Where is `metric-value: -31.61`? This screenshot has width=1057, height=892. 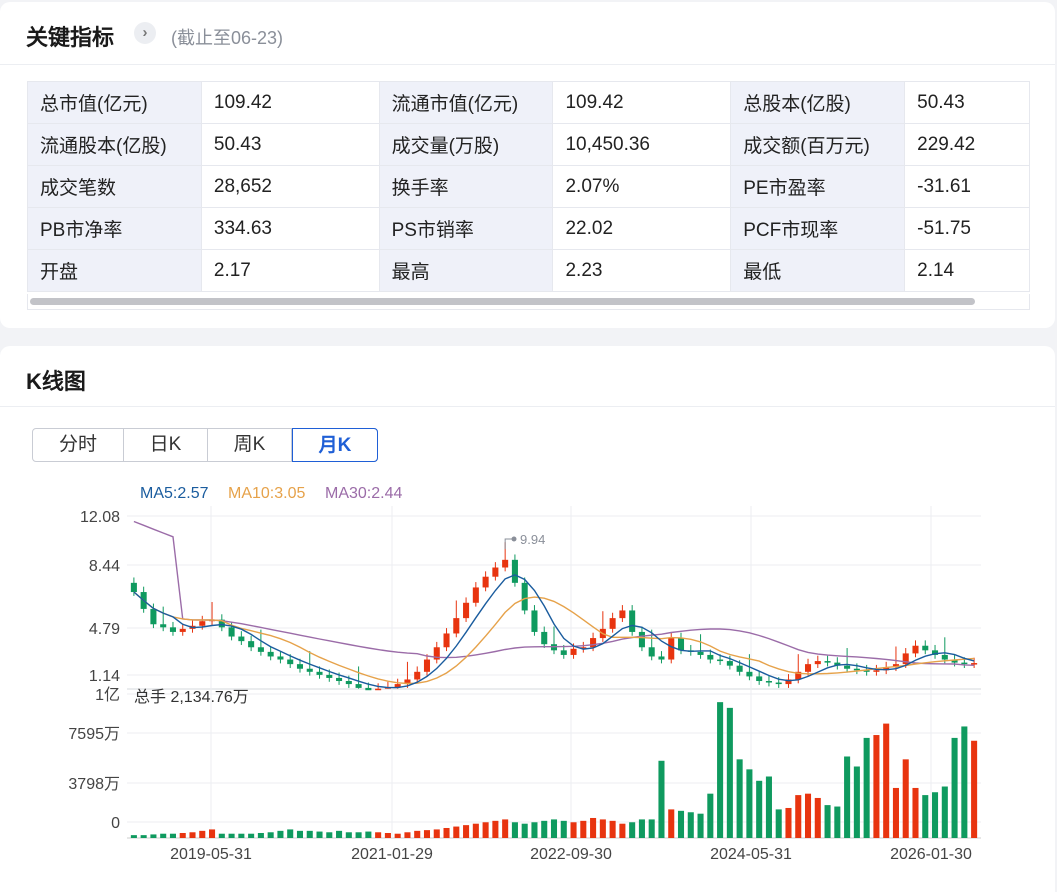
metric-value: -31.61 is located at coordinates (967, 186).